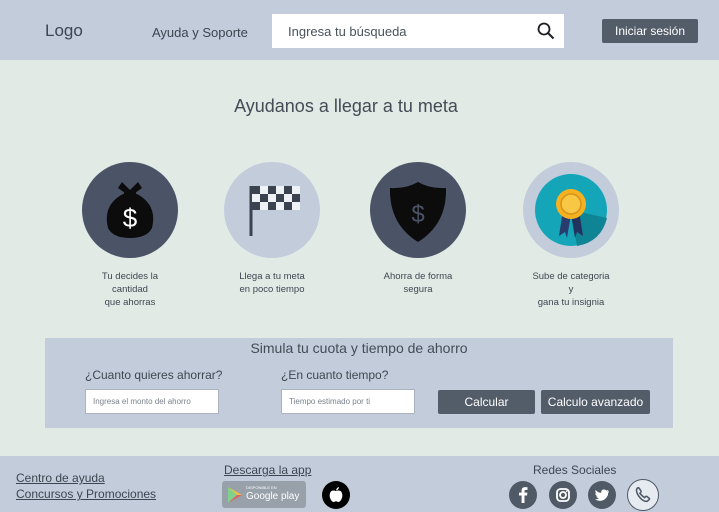 The height and width of the screenshot is (512, 719). I want to click on shield-dollar-icon: $, so click(418, 212).